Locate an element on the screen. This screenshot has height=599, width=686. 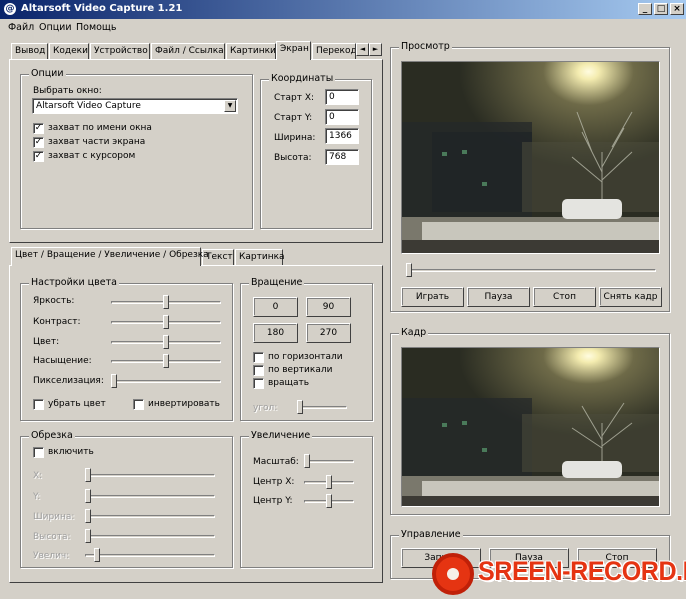
window-title: Altarsoft Video Capture 1.21 is located at coordinates (102, 8).